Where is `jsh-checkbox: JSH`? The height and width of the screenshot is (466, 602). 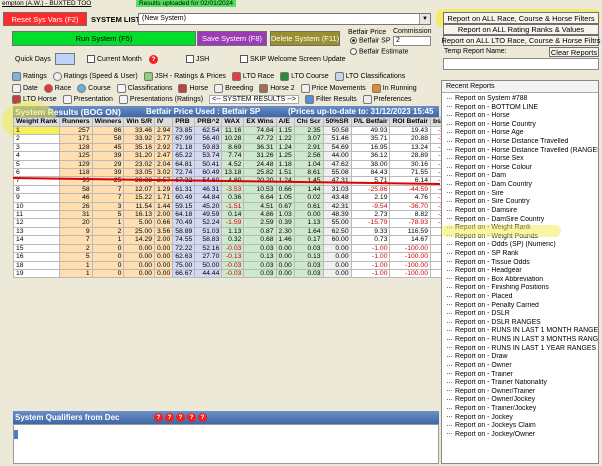 jsh-checkbox: JSH is located at coordinates (197, 59).